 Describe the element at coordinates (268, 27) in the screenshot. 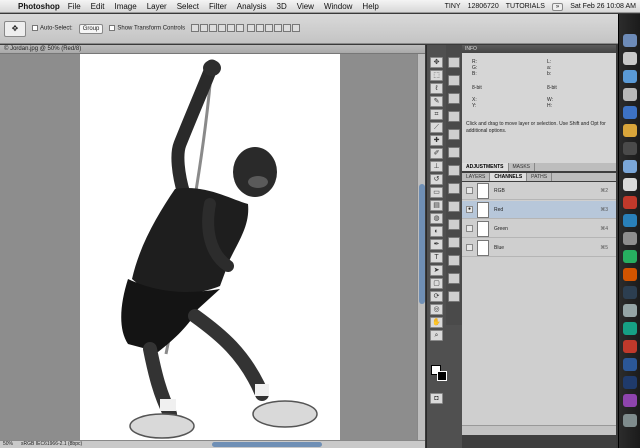

I see `distribute-bottom-icon` at that location.